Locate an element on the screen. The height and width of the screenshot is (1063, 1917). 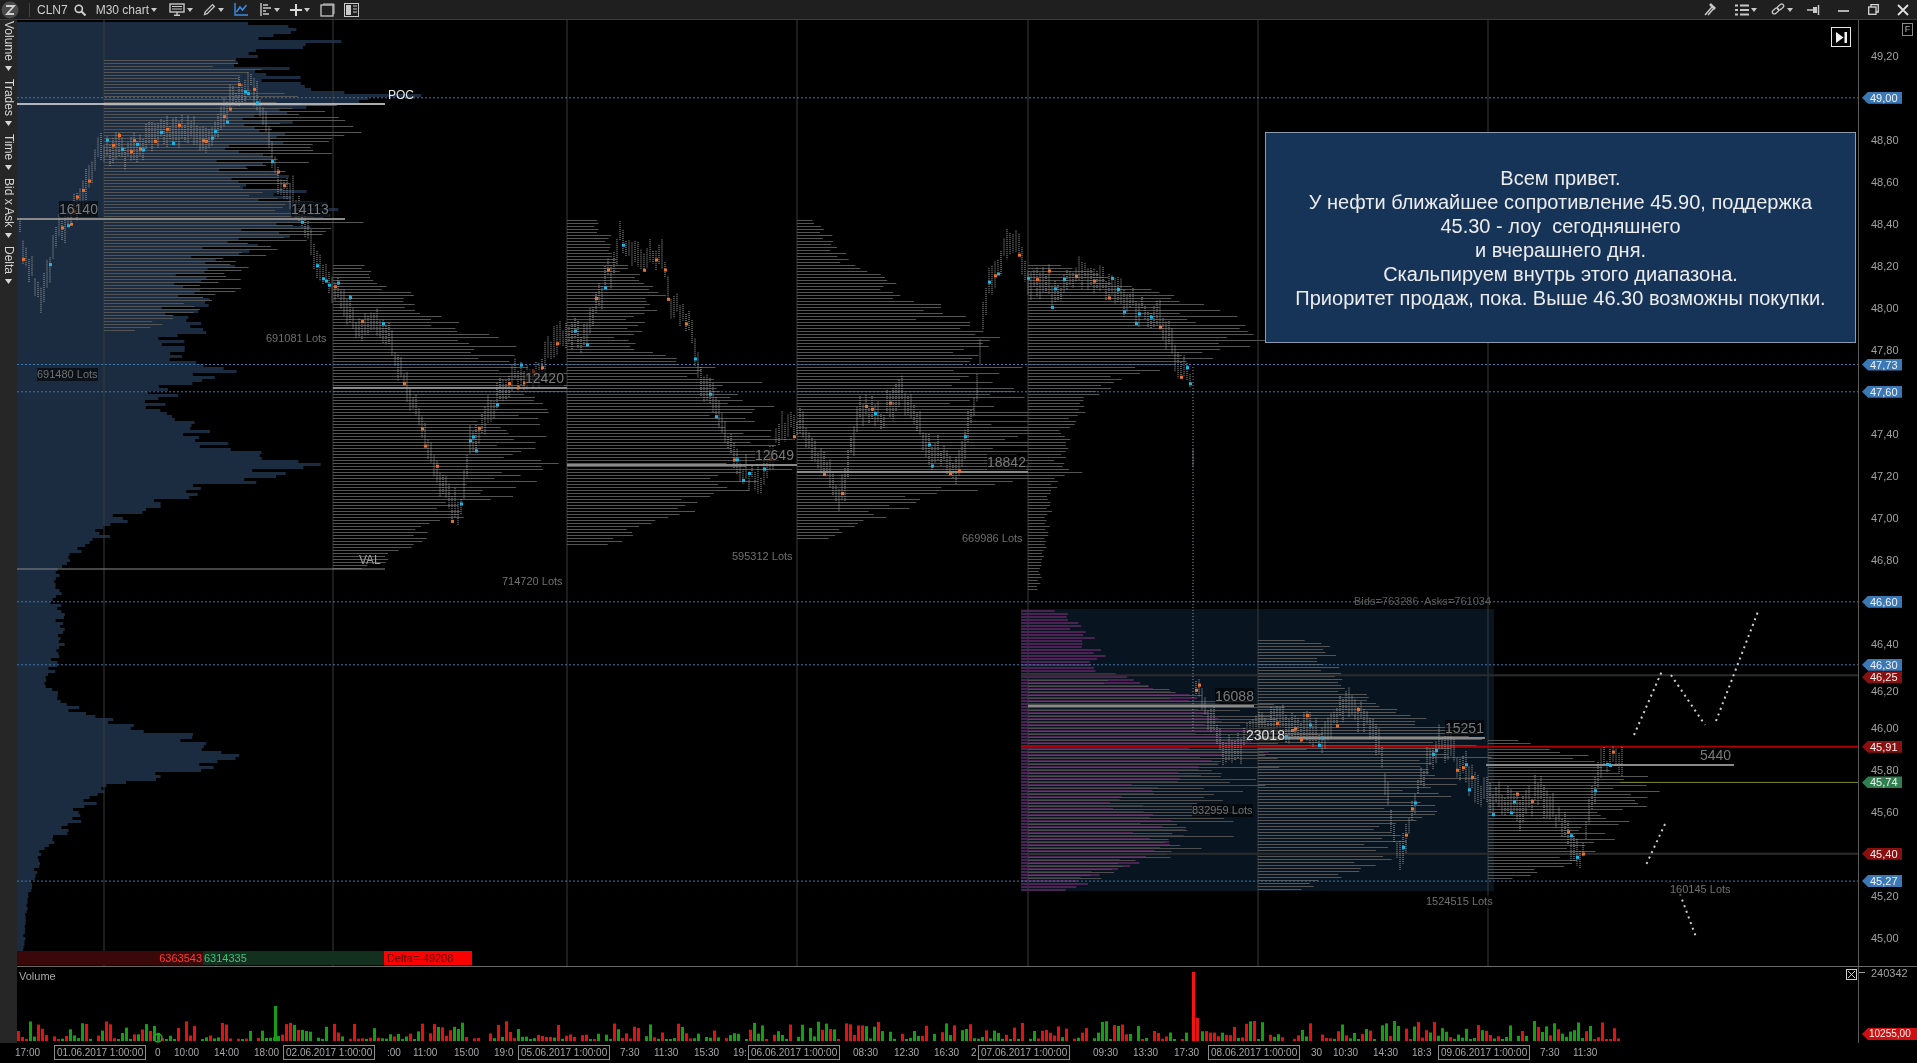
bid-ask-totals: Bids=763286 Asks=761034 is located at coordinates (1422, 601).